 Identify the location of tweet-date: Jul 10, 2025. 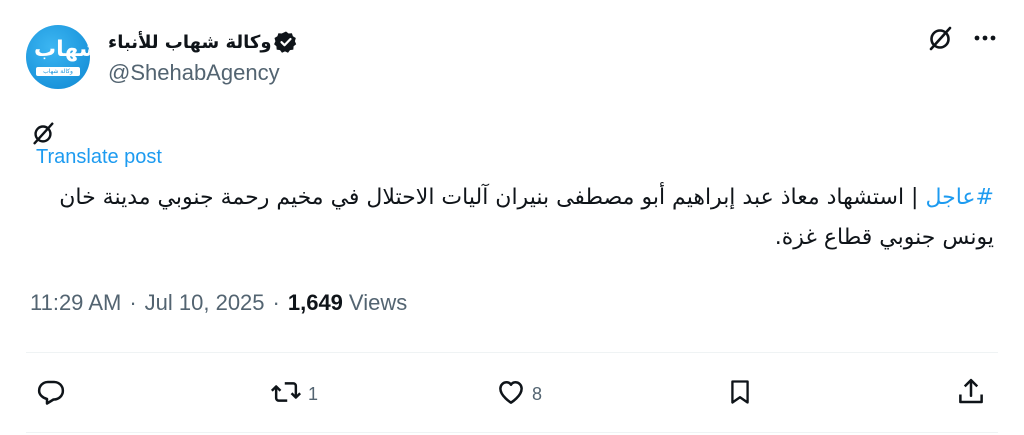
(205, 303).